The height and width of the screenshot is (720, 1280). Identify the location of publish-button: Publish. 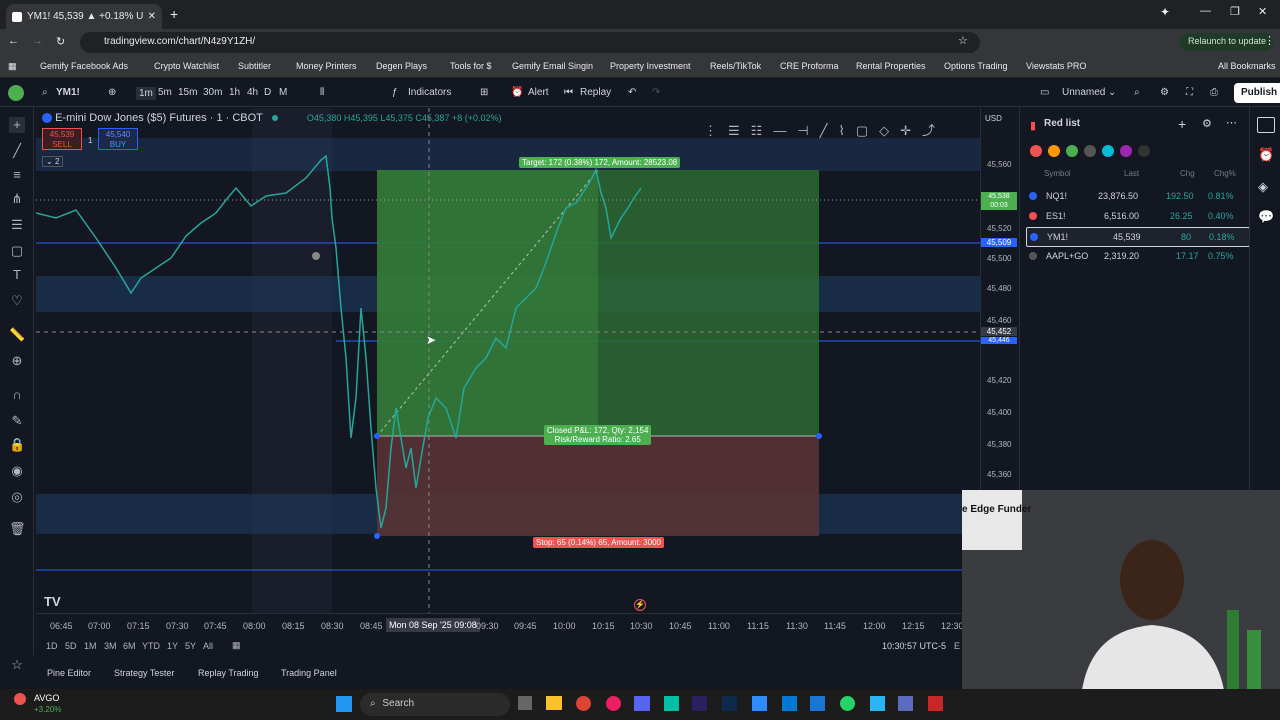
(1257, 93).